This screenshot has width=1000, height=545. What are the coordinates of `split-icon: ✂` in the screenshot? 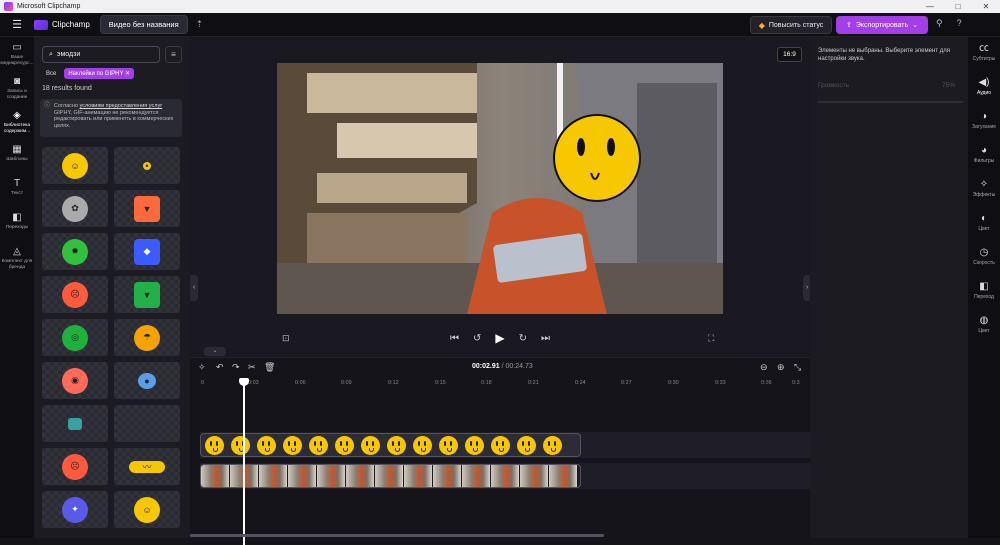 It's located at (252, 367).